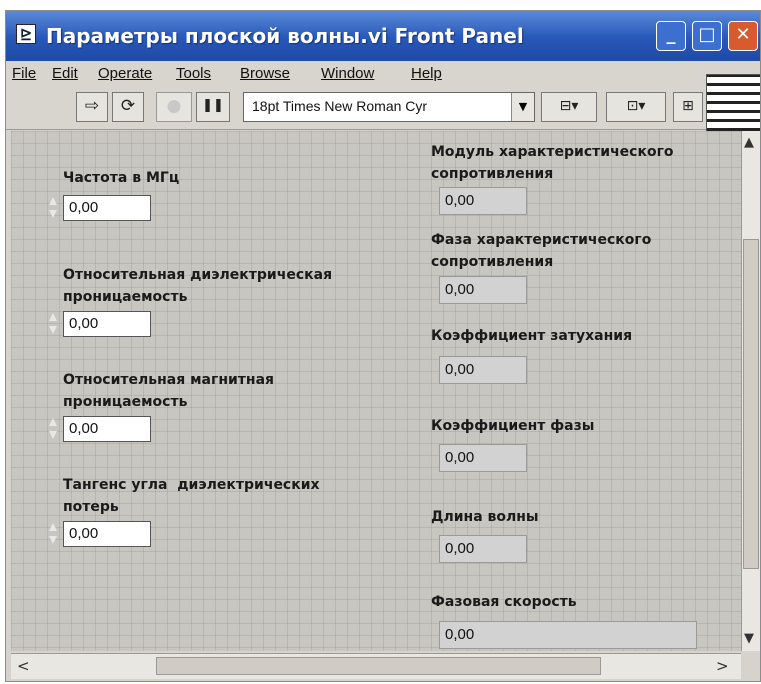 The image size is (761, 684). I want to click on scroll-up-icon: ▲, so click(749, 142).